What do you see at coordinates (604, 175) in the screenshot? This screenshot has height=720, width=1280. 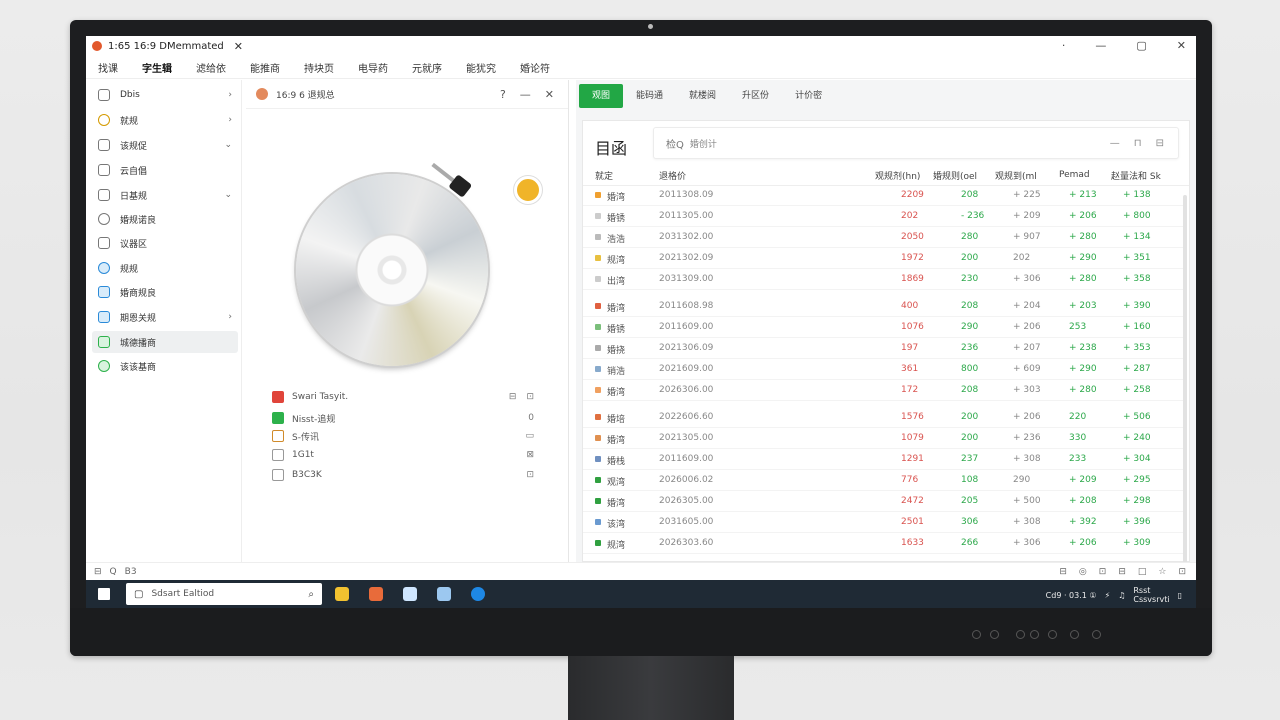 I see `column-header: 就定` at bounding box center [604, 175].